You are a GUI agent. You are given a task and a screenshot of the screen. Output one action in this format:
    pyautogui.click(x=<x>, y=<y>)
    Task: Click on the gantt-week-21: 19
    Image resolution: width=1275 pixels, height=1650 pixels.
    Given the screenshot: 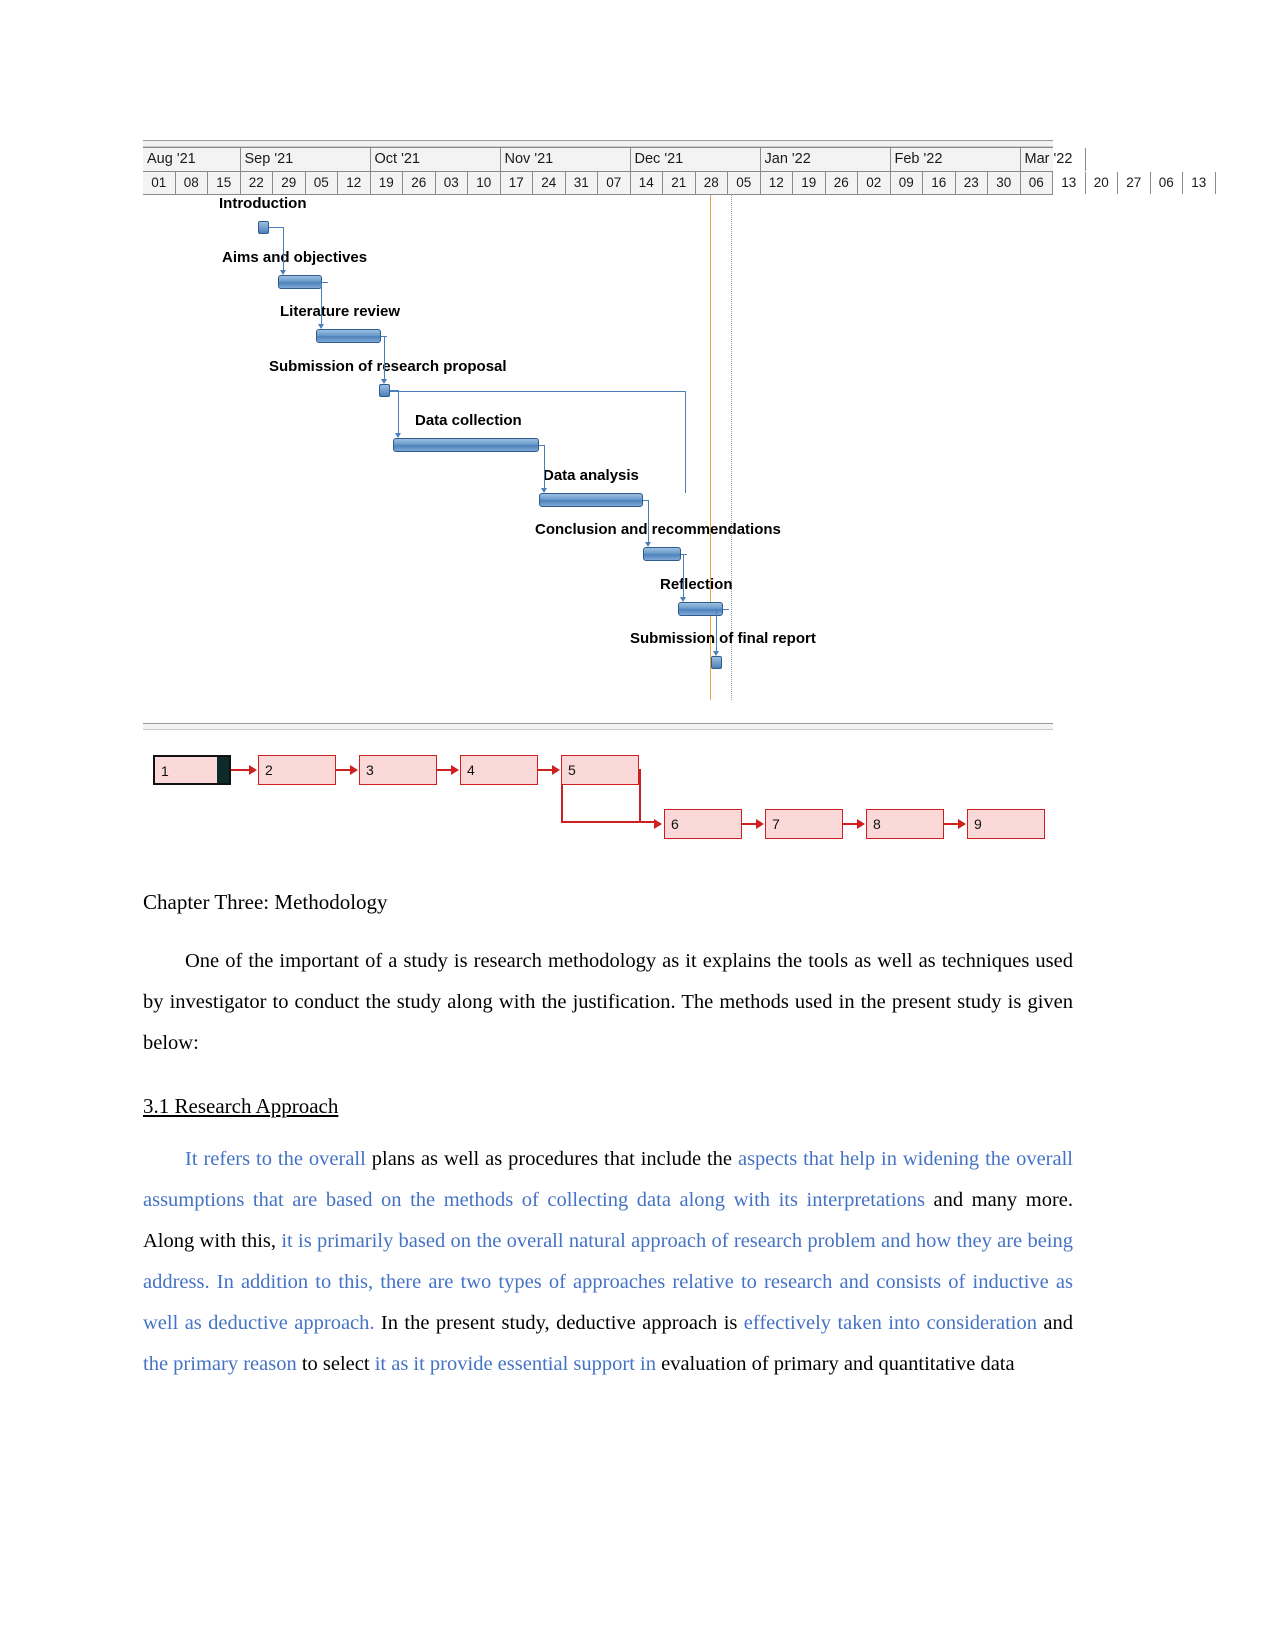 What is the action you would take?
    pyautogui.click(x=809, y=183)
    